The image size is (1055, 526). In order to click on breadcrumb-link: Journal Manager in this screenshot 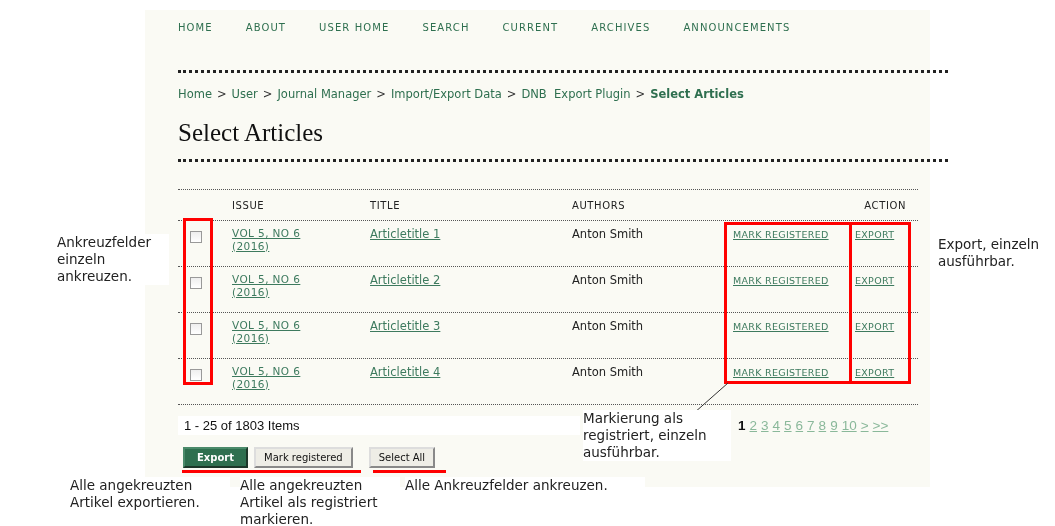, I will do `click(324, 94)`.